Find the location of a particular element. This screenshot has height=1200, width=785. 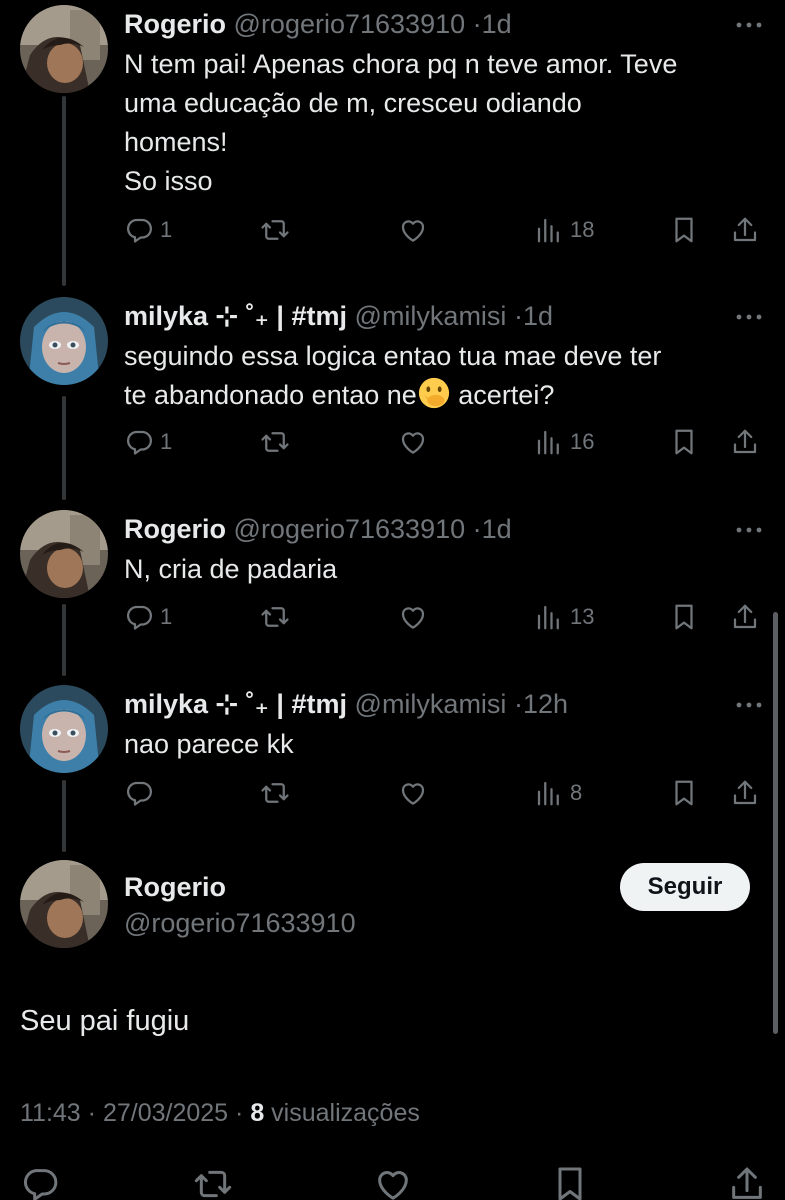

views-button: 16 is located at coordinates (564, 442).